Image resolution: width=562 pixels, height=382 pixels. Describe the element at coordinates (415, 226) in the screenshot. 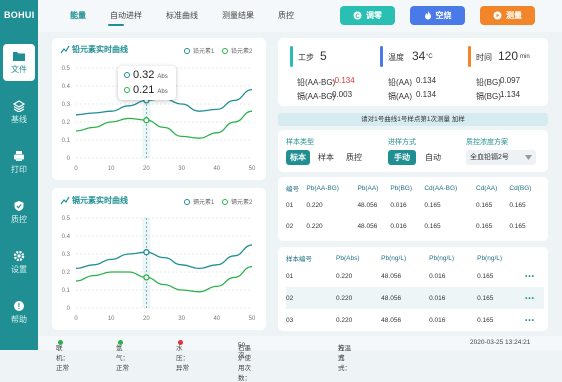

I see `table-row: 02 0.220 48.056 0.016 0.165 0.165 0.165` at that location.